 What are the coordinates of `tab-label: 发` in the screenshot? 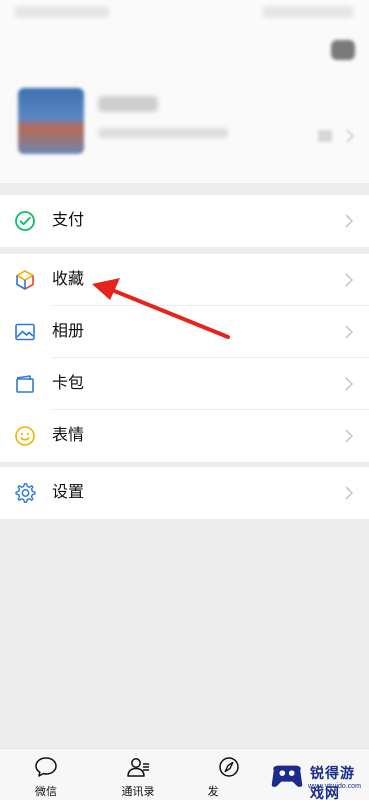 It's located at (213, 792).